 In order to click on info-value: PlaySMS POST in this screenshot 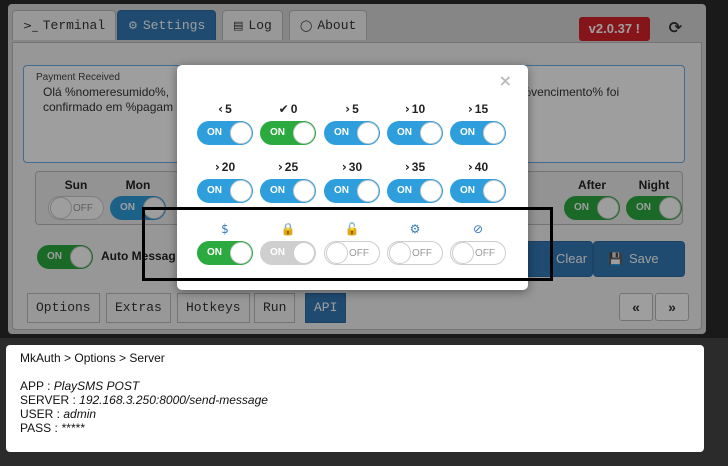, I will do `click(96, 386)`.